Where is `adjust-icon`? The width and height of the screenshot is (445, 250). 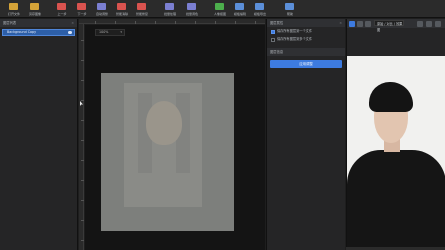
adjust-icon is located at coordinates (101, 6).